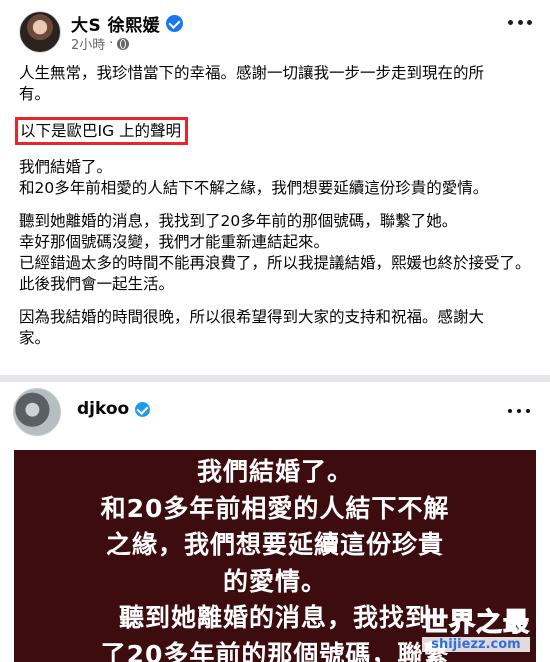 Image resolution: width=550 pixels, height=662 pixels. Describe the element at coordinates (66, 167) in the screenshot. I see `text-line: 我們結婚了。` at that location.